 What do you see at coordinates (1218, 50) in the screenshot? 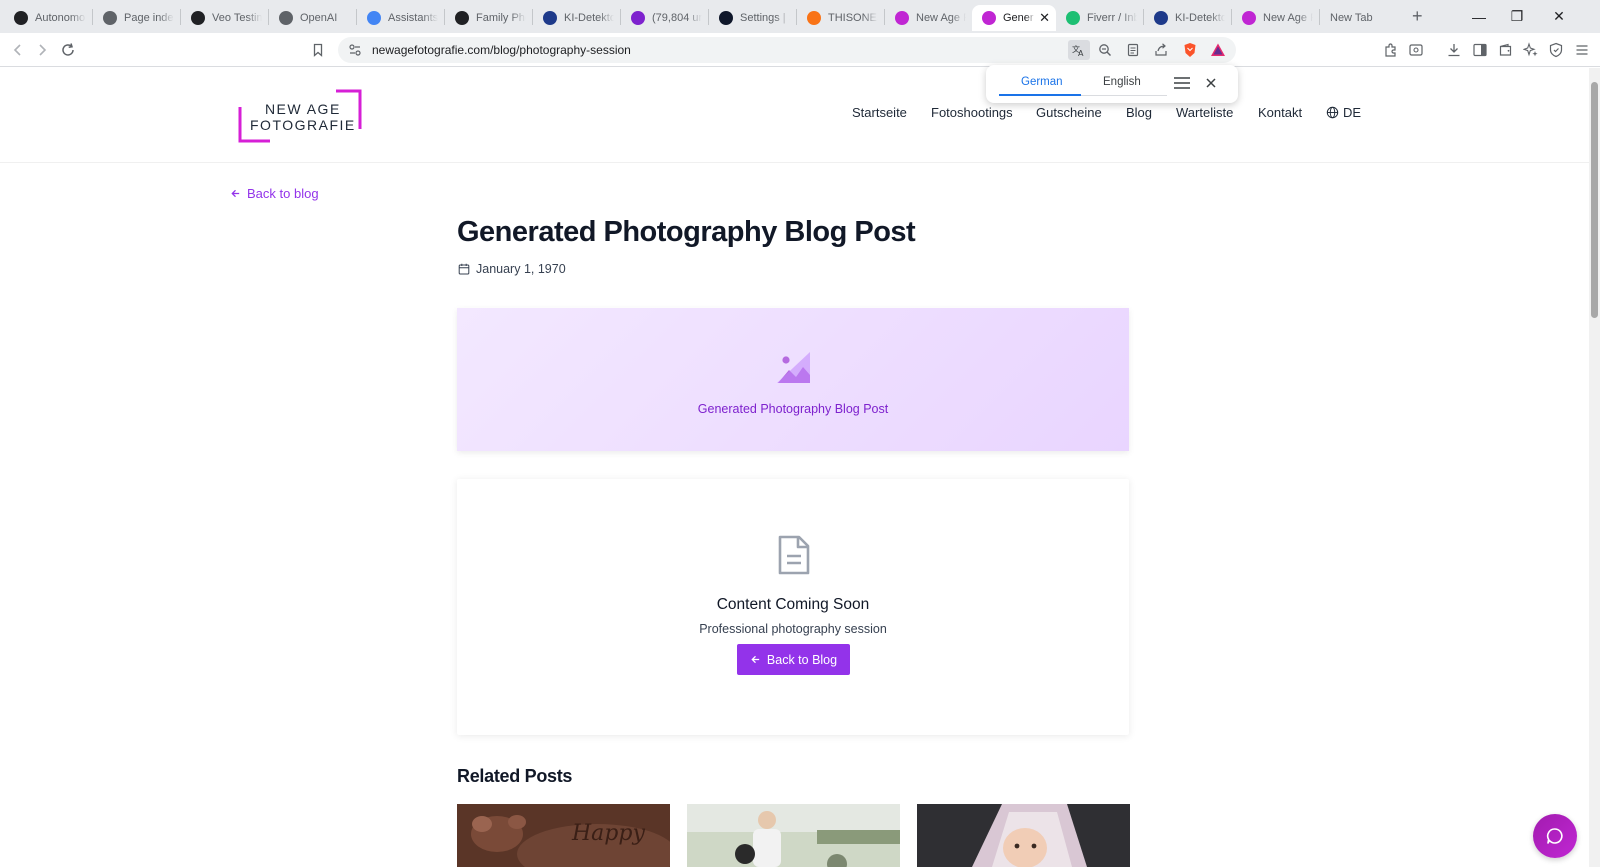
I see `brave-rewards-icon` at bounding box center [1218, 50].